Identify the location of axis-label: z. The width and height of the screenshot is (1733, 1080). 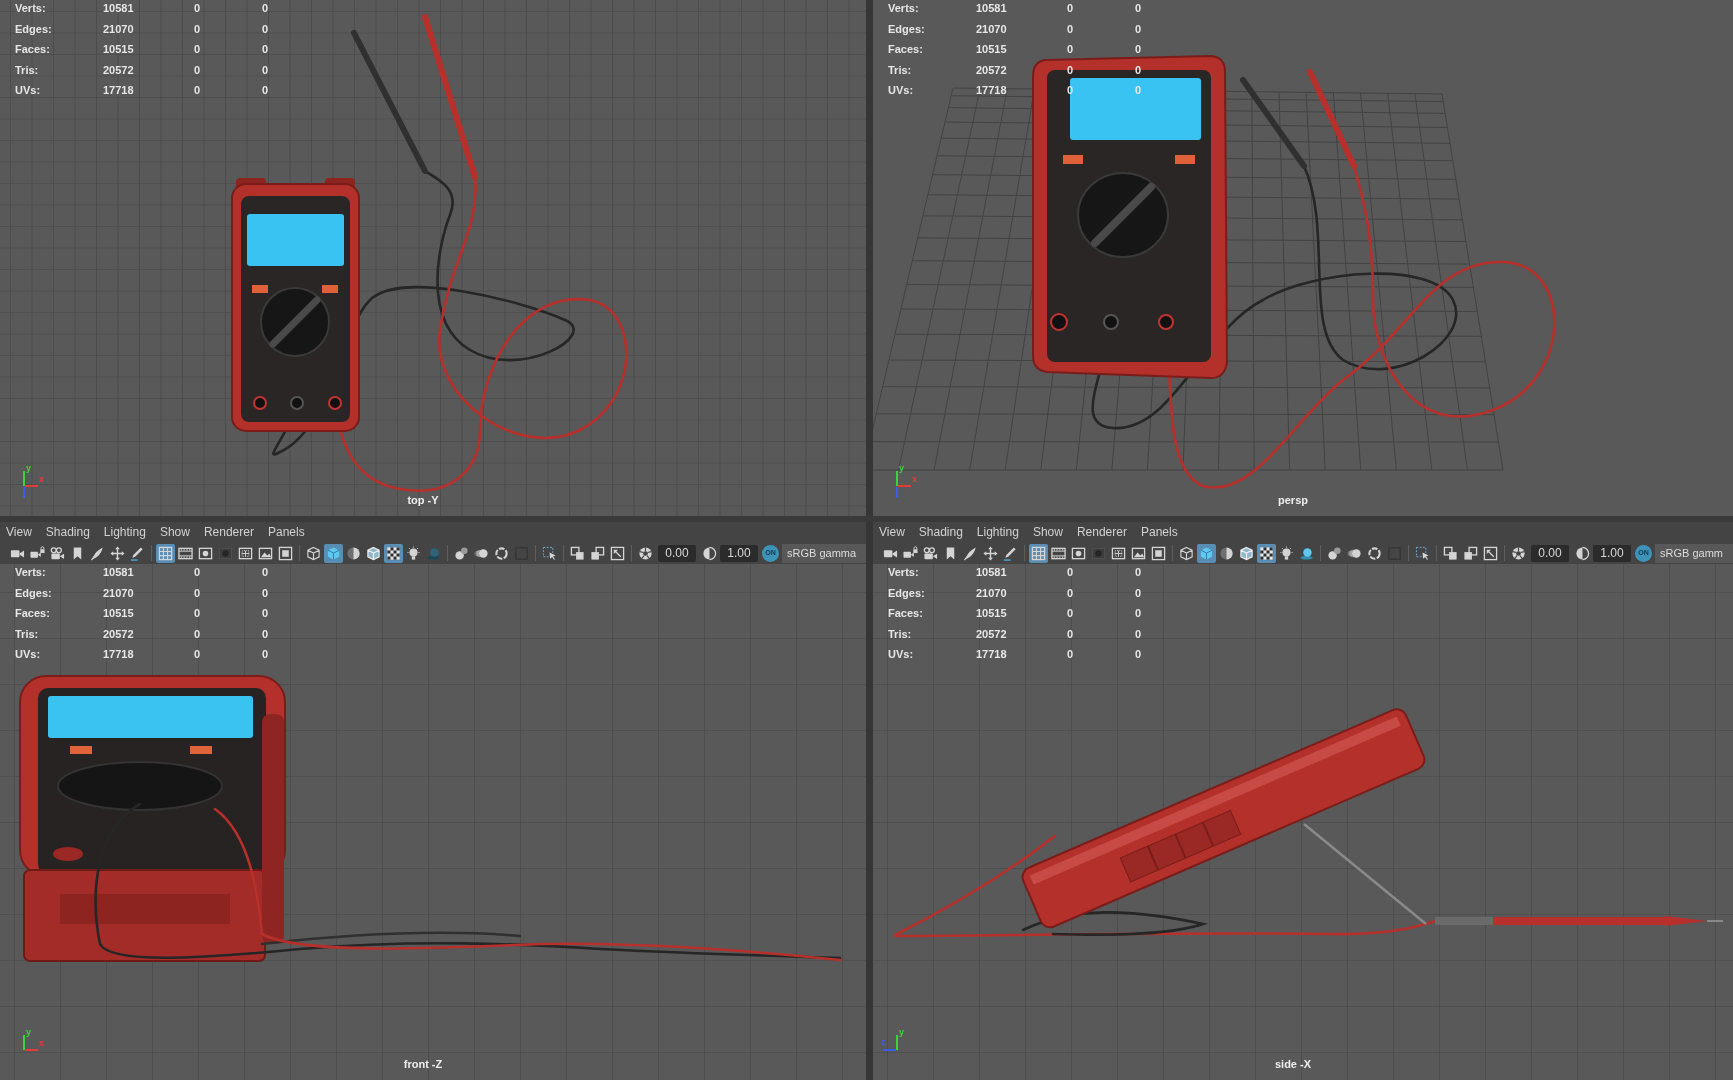
(883, 1042).